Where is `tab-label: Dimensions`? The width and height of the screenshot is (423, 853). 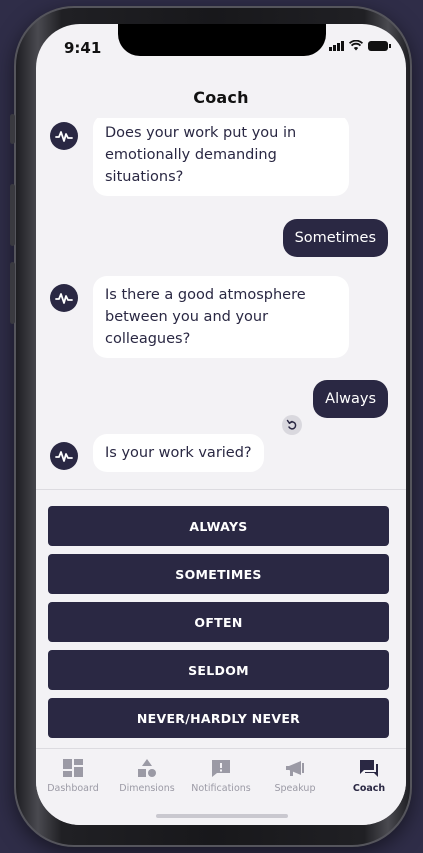
tab-label: Dimensions is located at coordinates (147, 788).